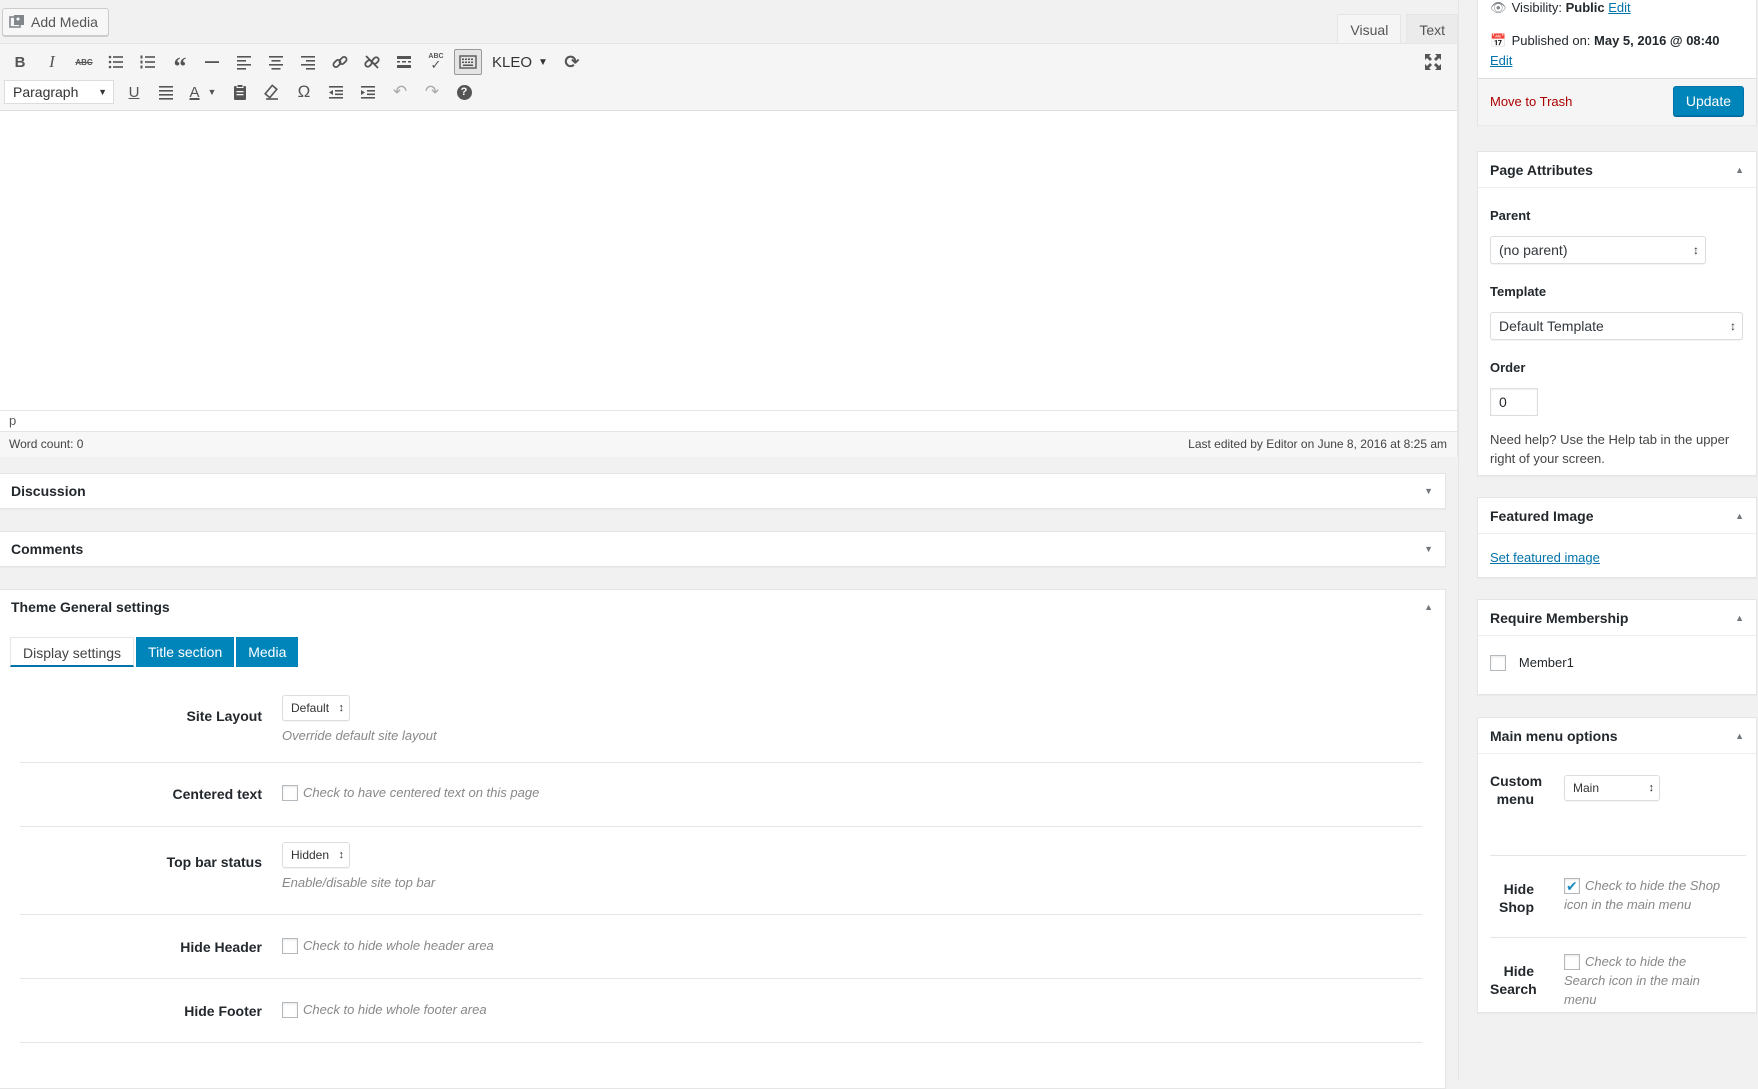 The image size is (1758, 1089). What do you see at coordinates (276, 62) in the screenshot?
I see `align-center-icon` at bounding box center [276, 62].